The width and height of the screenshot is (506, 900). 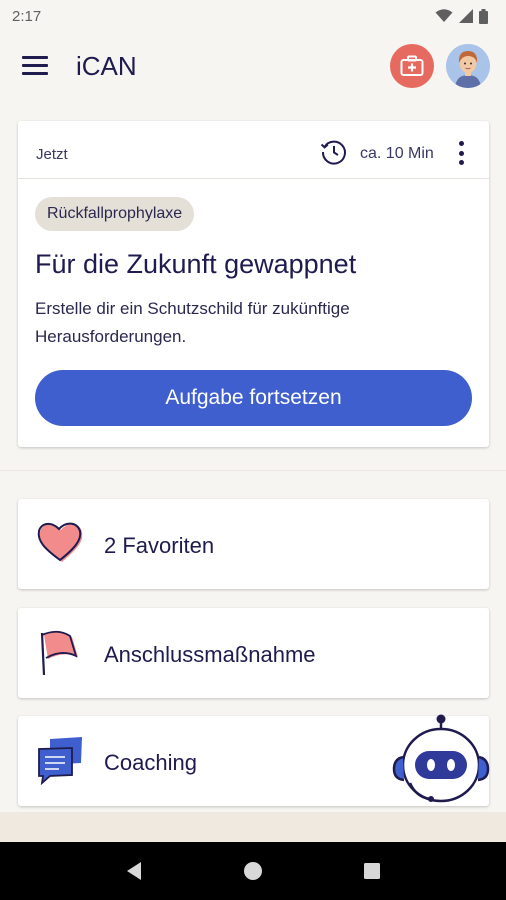 I want to click on emergency-kit-button, so click(x=412, y=66).